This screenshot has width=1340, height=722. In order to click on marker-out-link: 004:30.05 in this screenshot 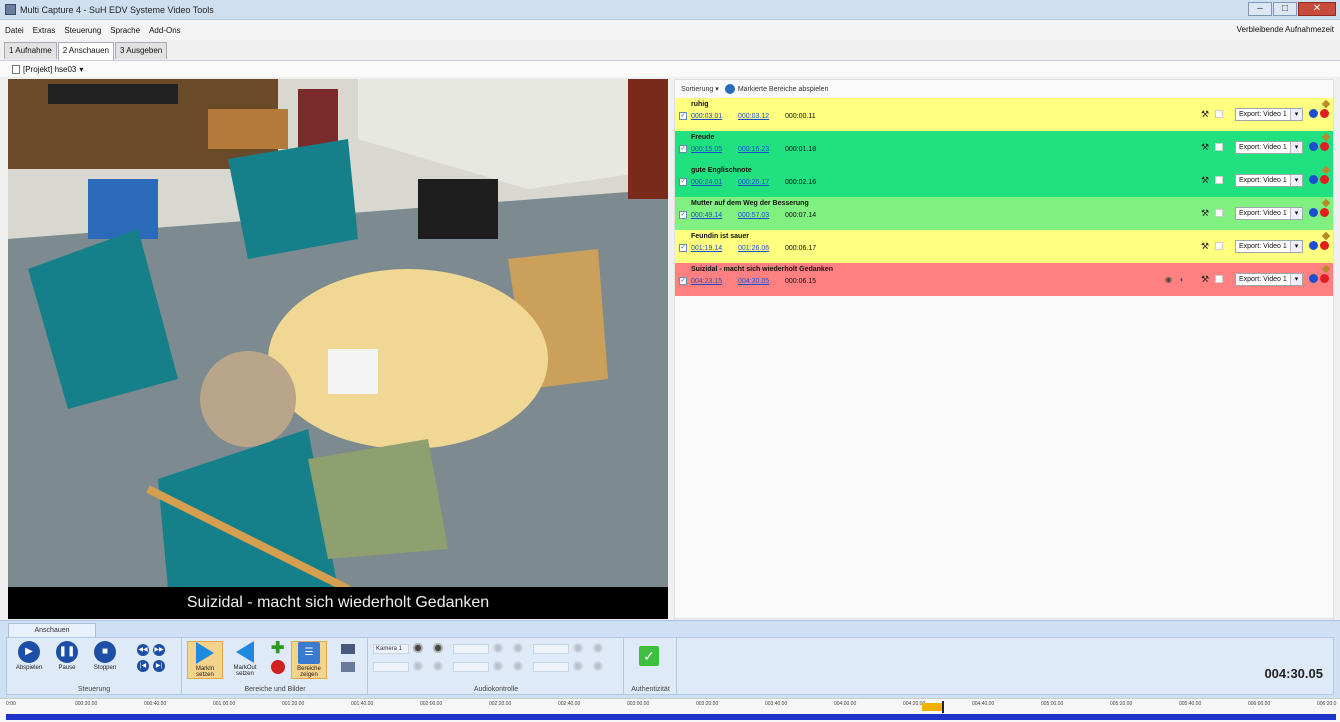, I will do `click(753, 281)`.